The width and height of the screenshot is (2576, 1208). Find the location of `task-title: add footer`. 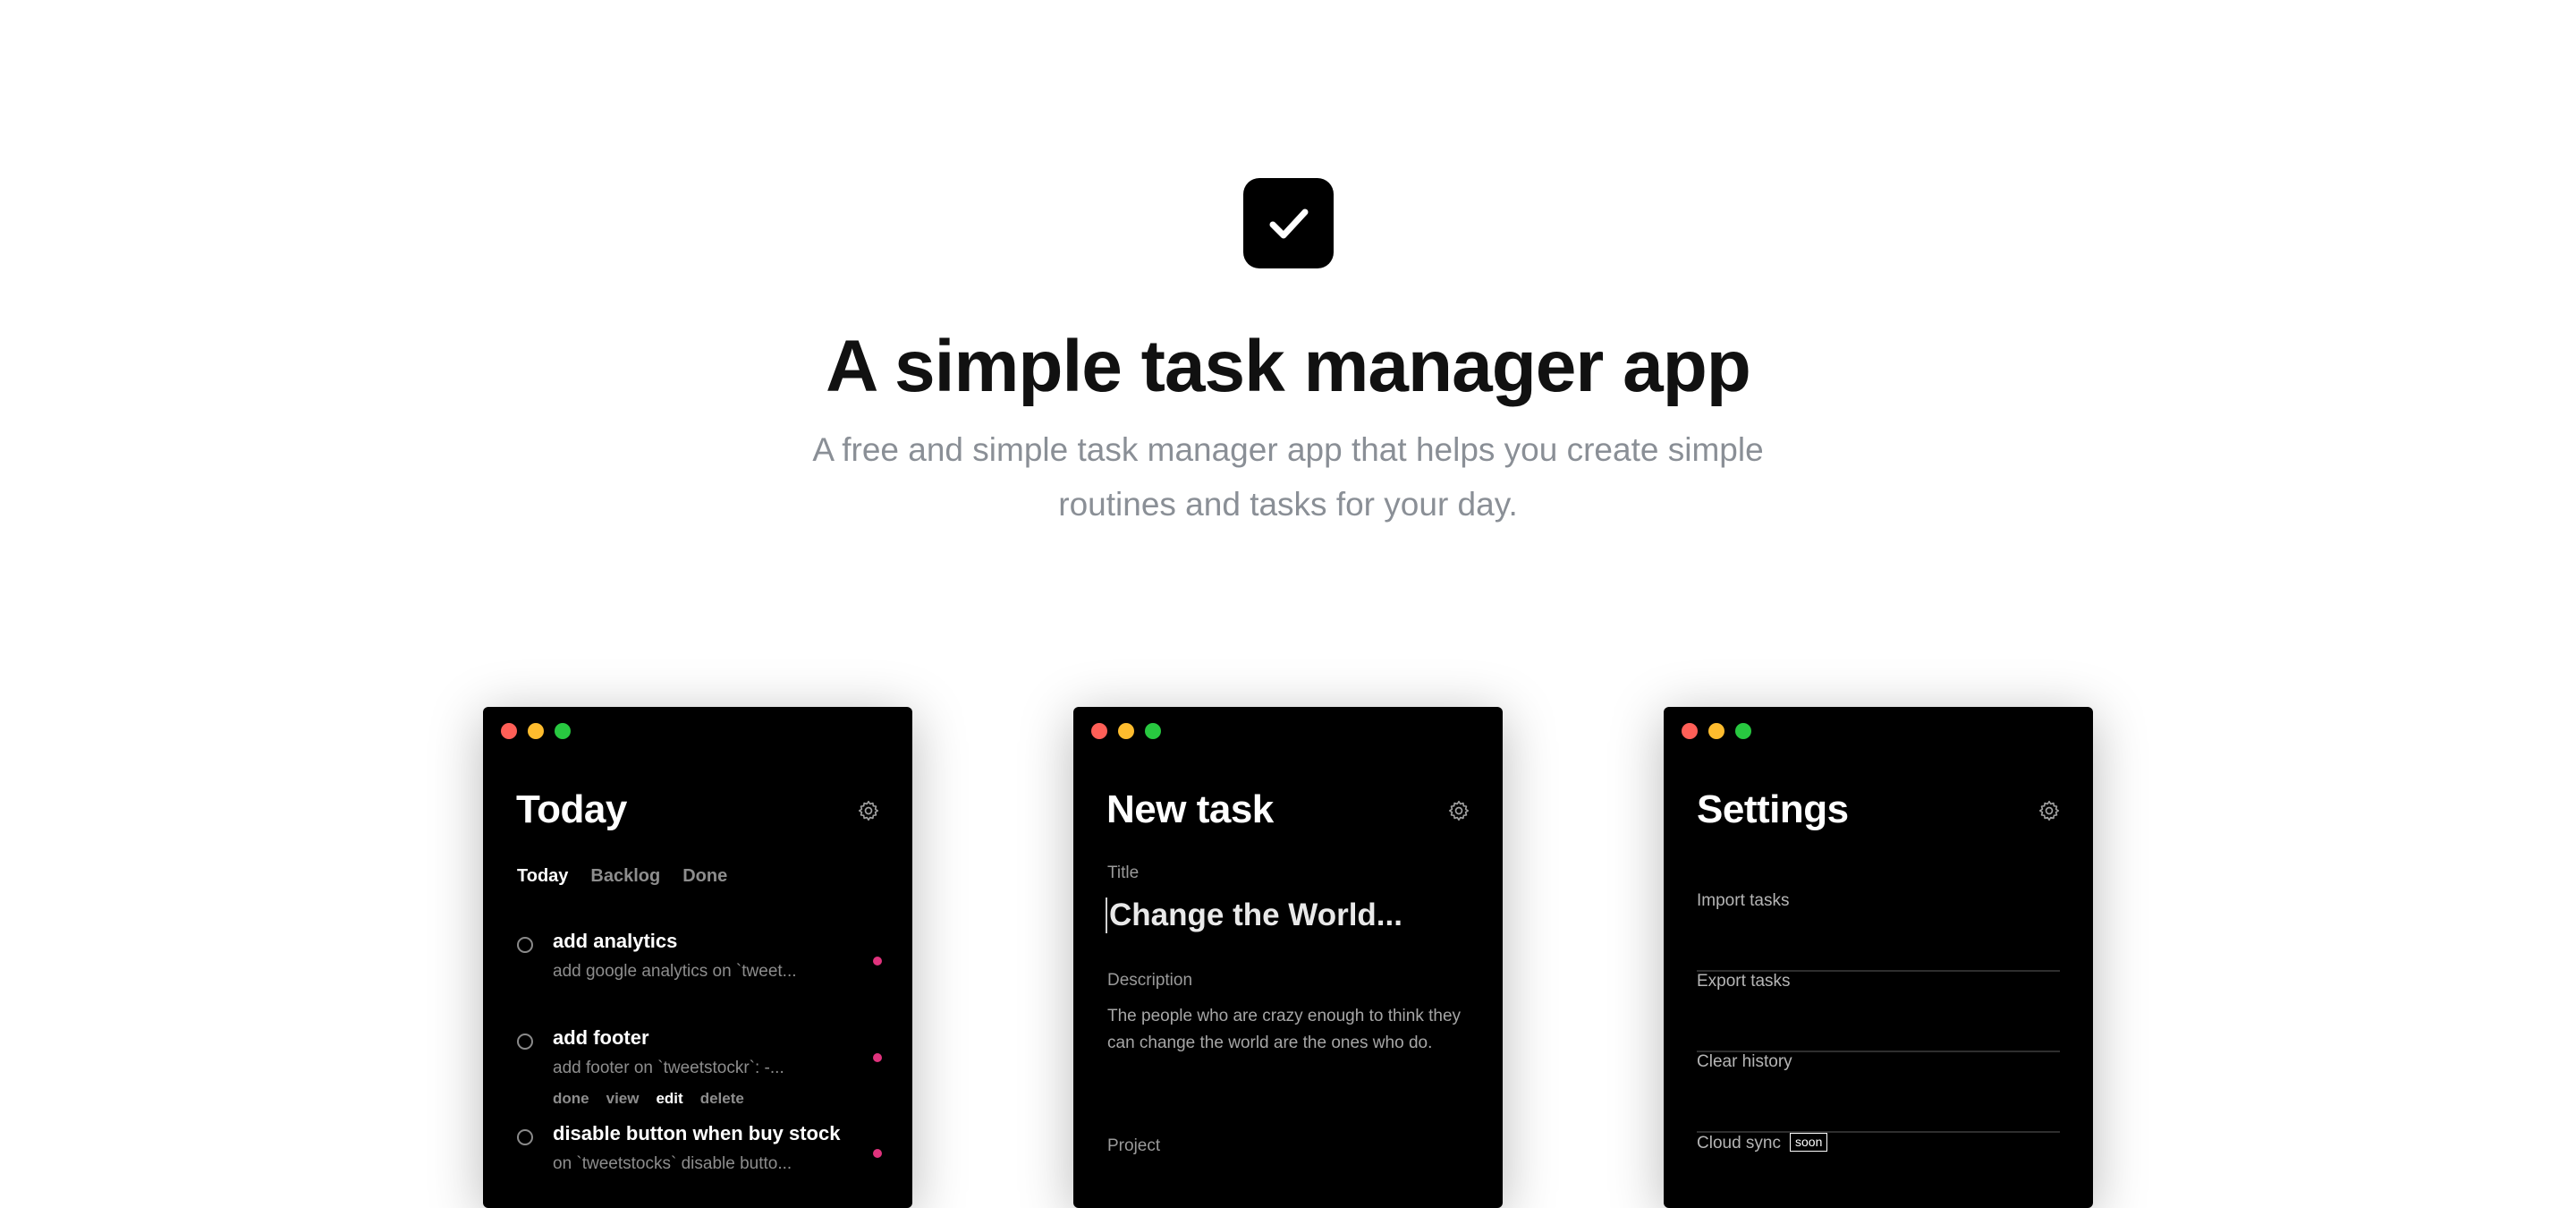

task-title: add footer is located at coordinates (601, 1037).